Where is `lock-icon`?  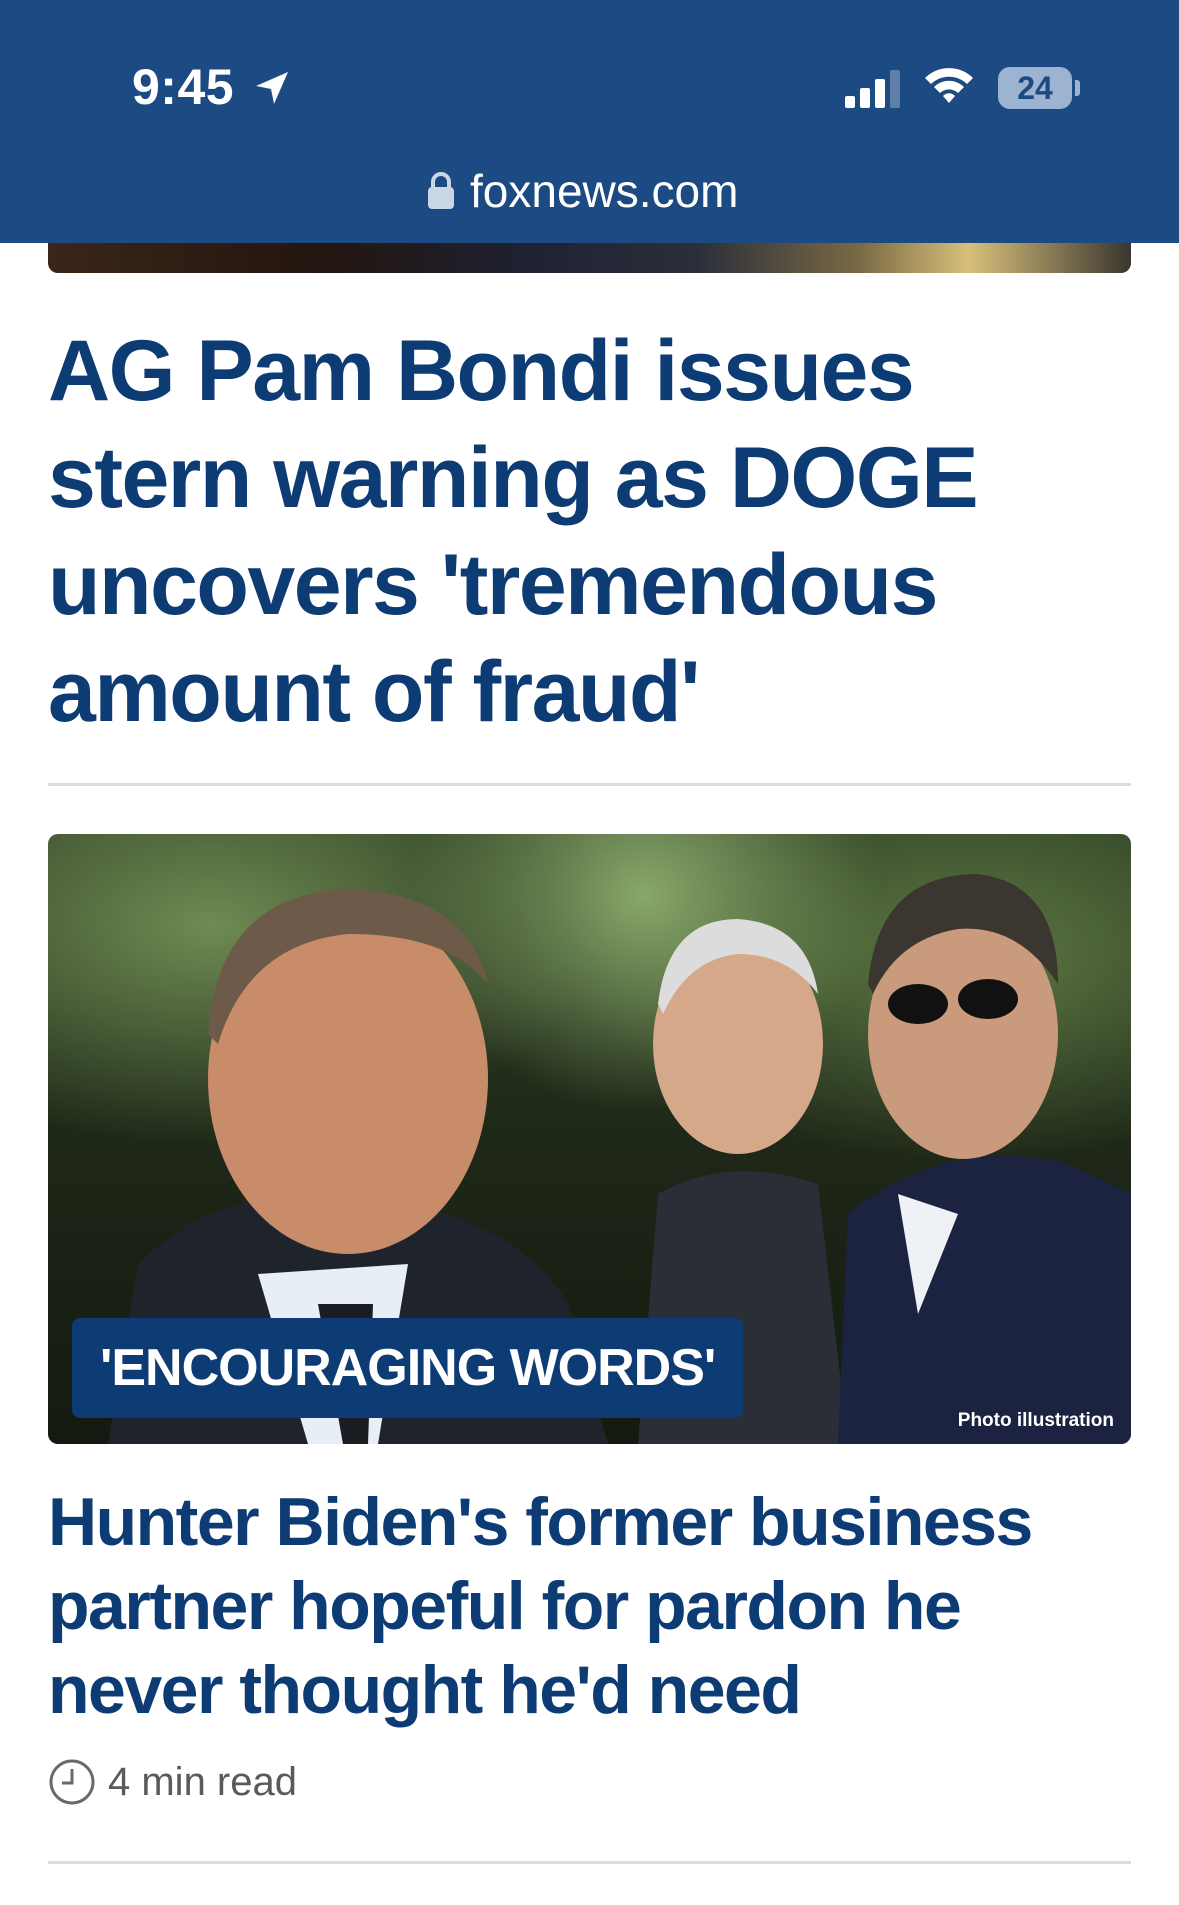
lock-icon is located at coordinates (441, 190).